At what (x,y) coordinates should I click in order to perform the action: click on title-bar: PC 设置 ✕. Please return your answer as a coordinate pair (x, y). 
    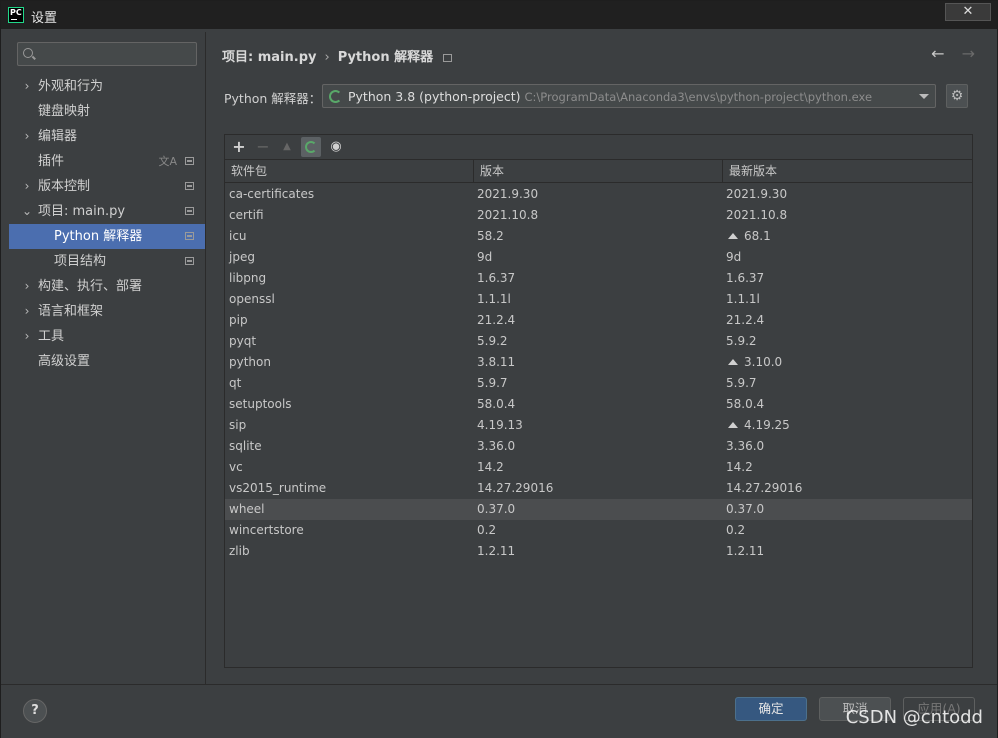
    Looking at the image, I should click on (499, 15).